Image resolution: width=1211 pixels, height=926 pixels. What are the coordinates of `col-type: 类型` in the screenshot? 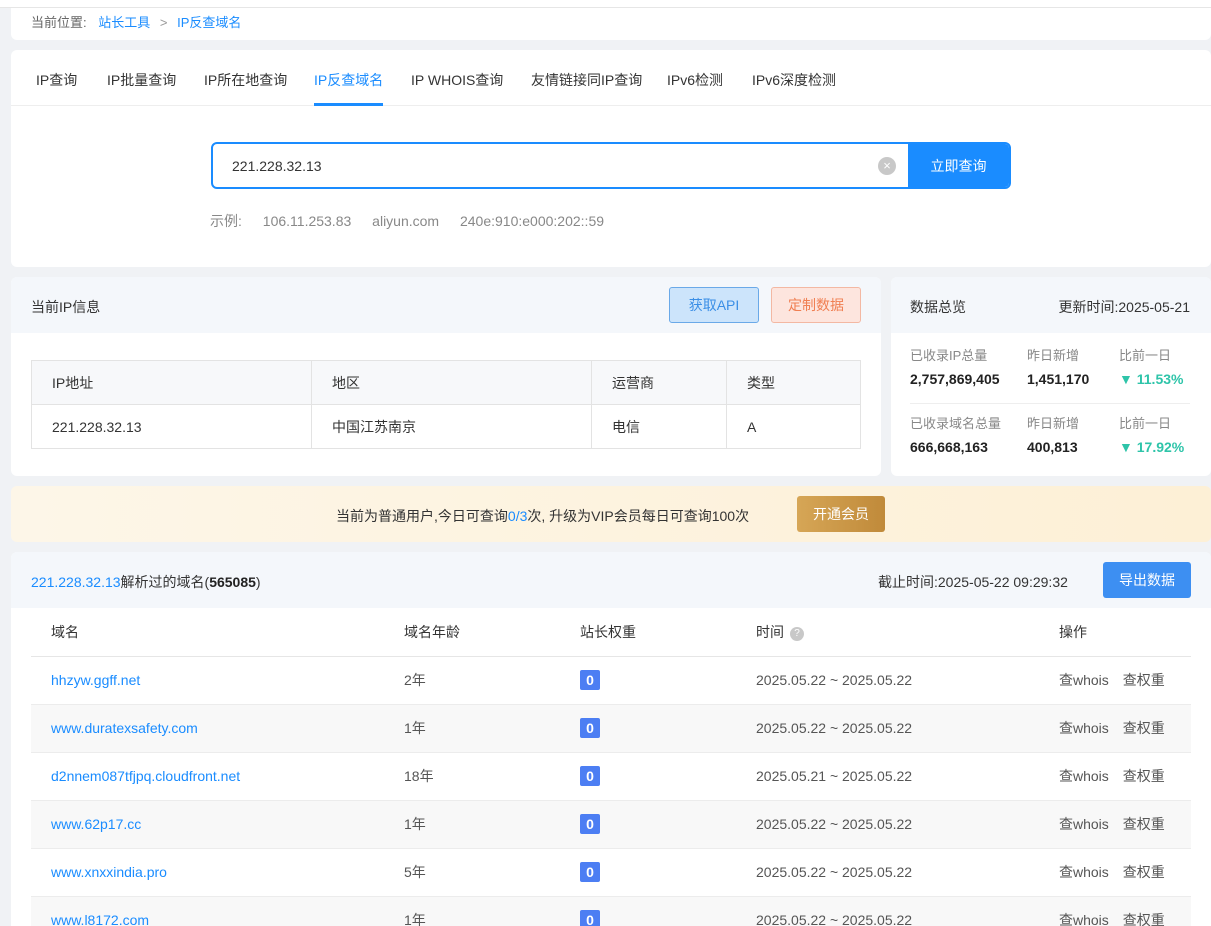 It's located at (793, 382).